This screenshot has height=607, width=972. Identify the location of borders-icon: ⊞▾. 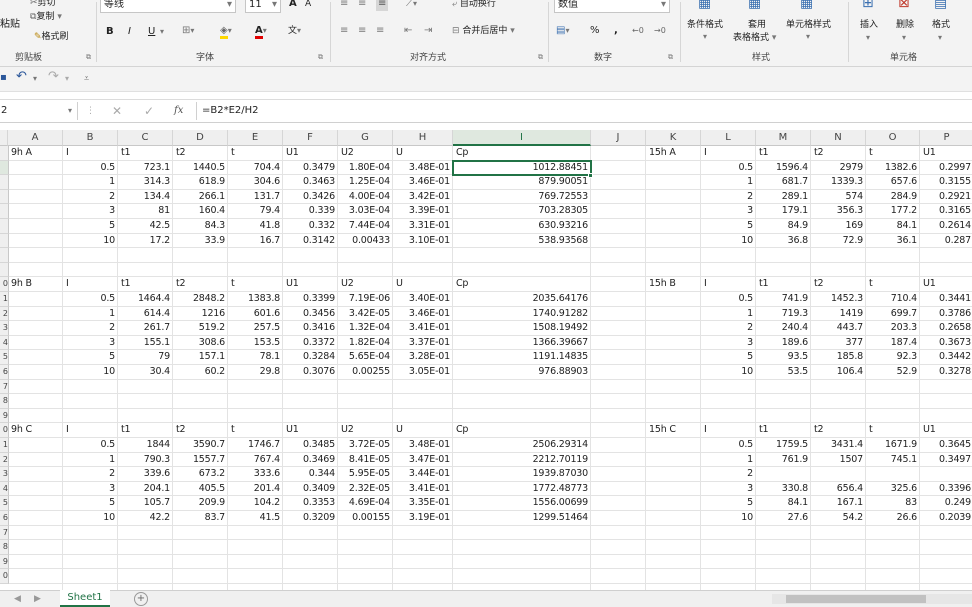
(188, 31).